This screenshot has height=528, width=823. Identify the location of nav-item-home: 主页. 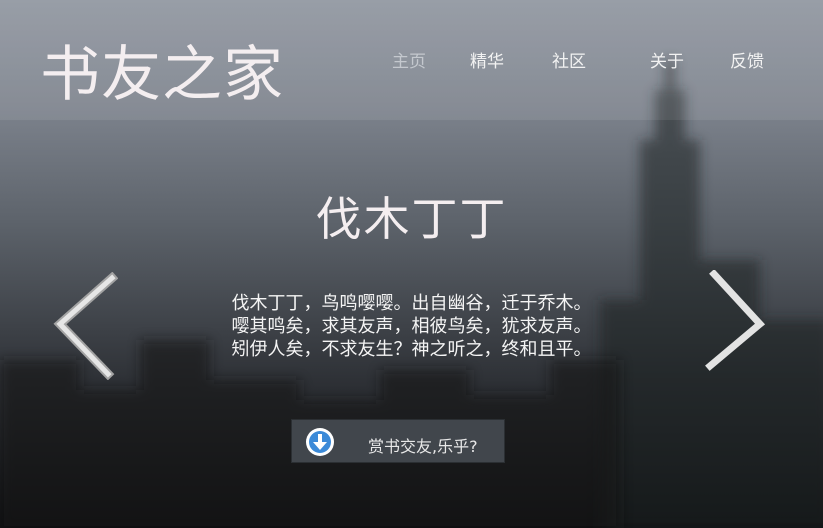
(409, 59).